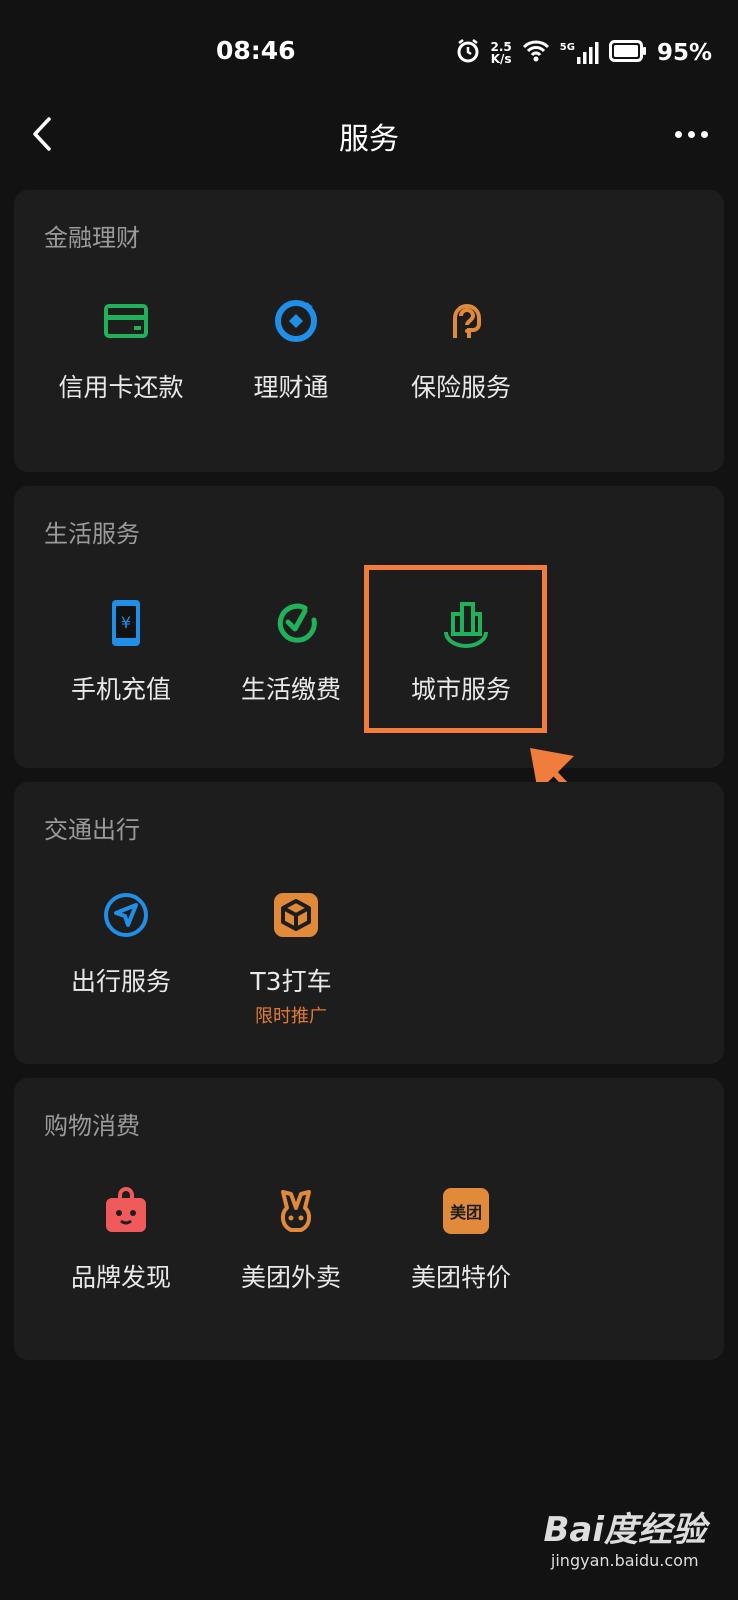 The width and height of the screenshot is (738, 1600). What do you see at coordinates (126, 1211) in the screenshot?
I see `brand-discovery-icon` at bounding box center [126, 1211].